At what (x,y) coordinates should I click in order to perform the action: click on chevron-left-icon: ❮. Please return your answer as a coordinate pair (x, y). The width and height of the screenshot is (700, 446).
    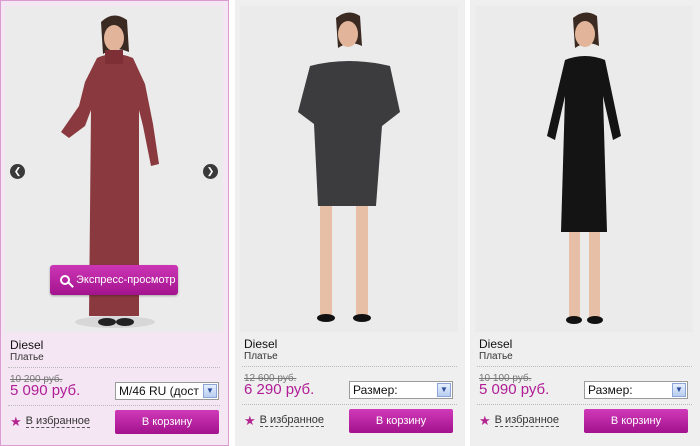
    Looking at the image, I should click on (17, 171).